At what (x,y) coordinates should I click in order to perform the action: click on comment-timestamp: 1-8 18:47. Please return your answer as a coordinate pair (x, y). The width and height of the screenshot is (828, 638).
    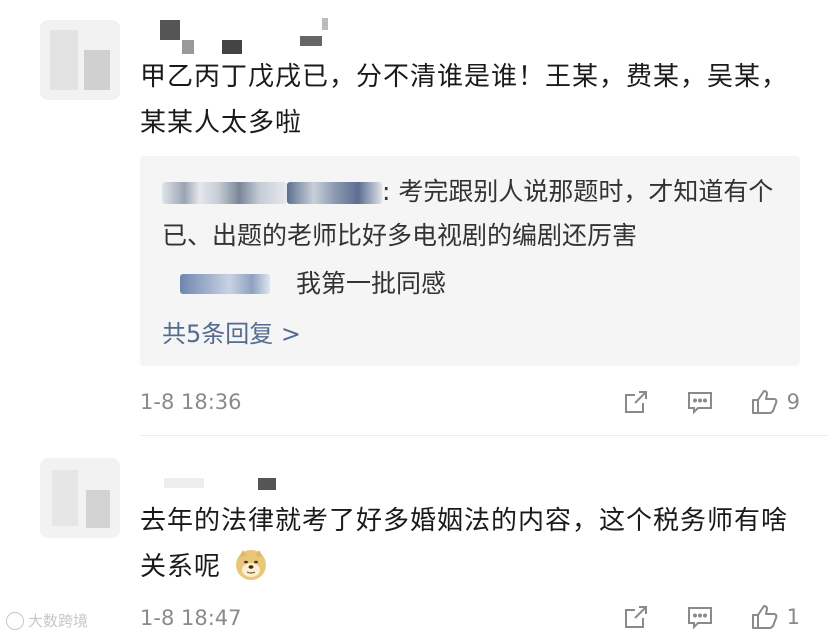
    Looking at the image, I should click on (191, 618).